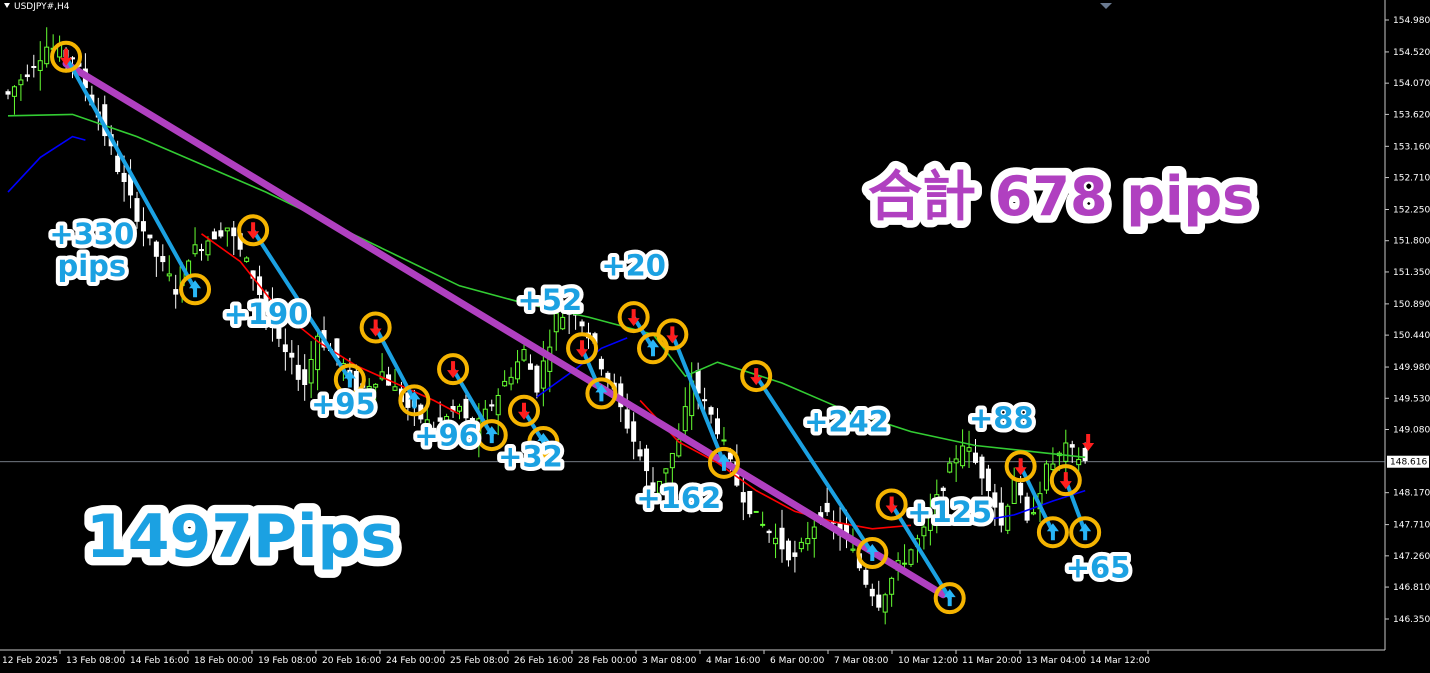 The height and width of the screenshot is (673, 1430). What do you see at coordinates (91, 234) in the screenshot?
I see `trade-pips-label: +330` at bounding box center [91, 234].